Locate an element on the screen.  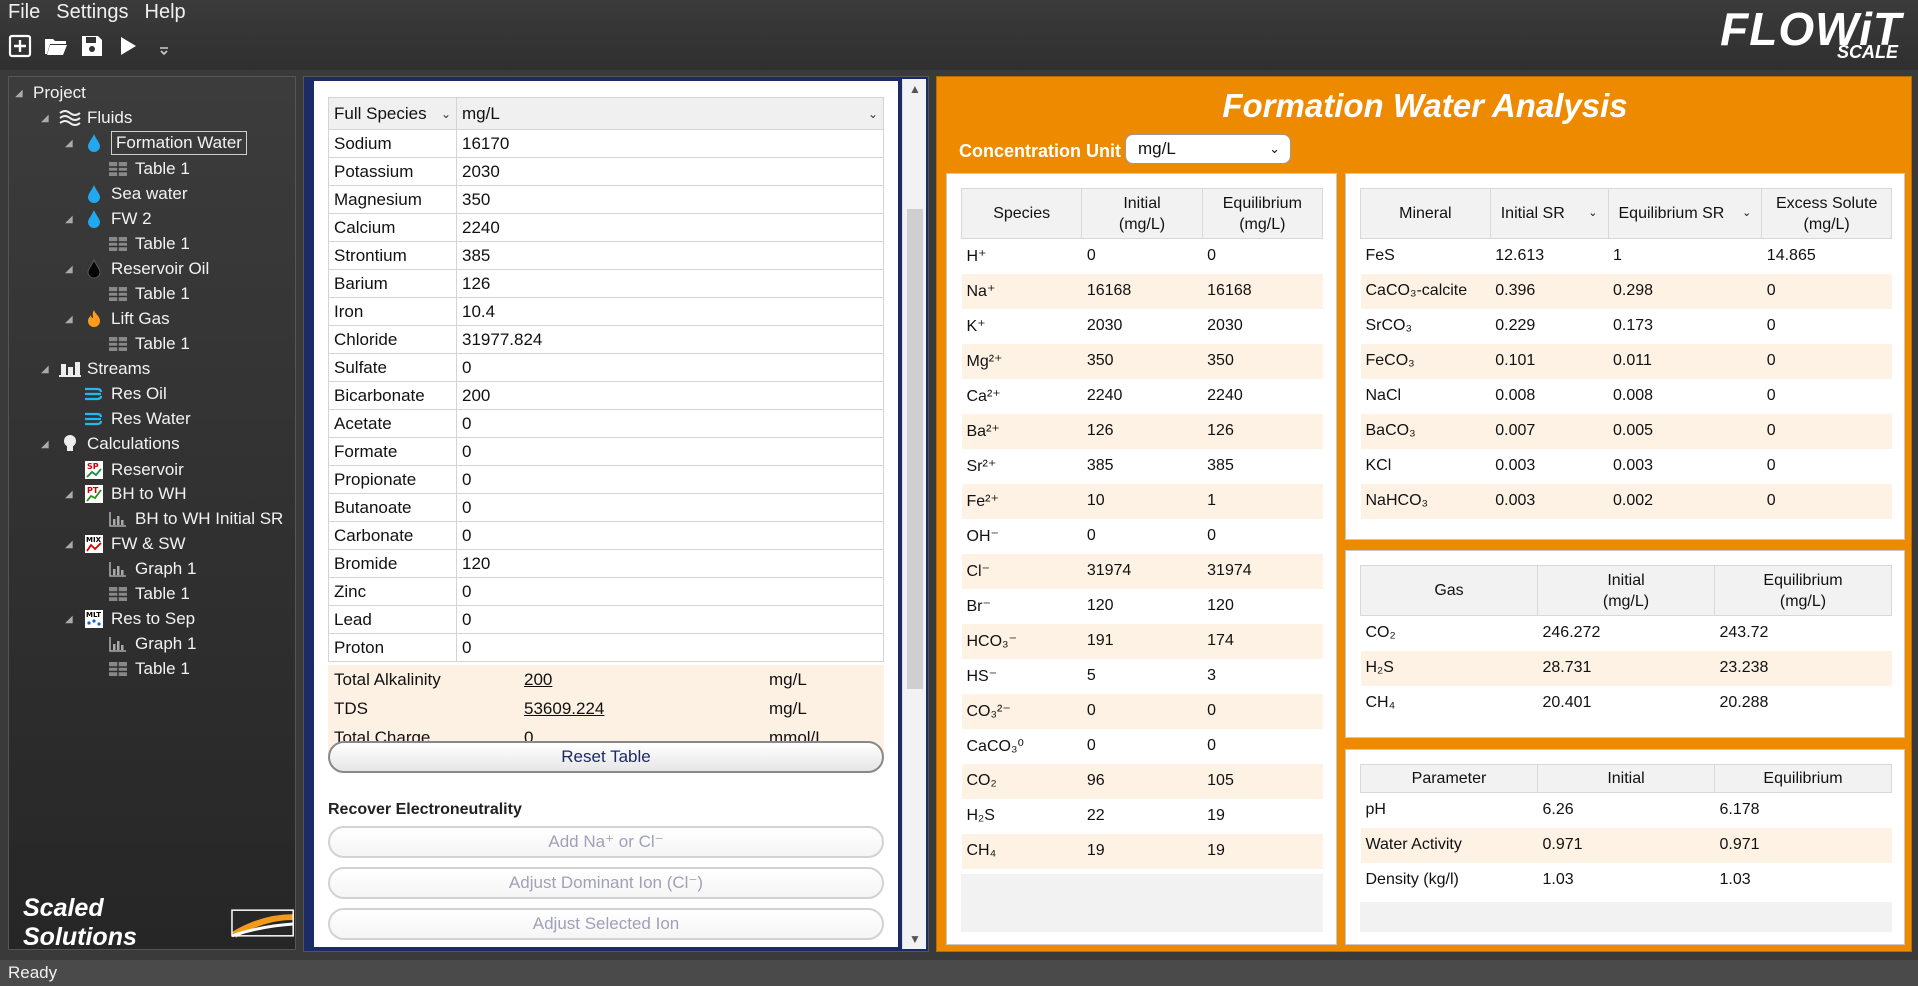
table-cell: 19 is located at coordinates (1142, 851).